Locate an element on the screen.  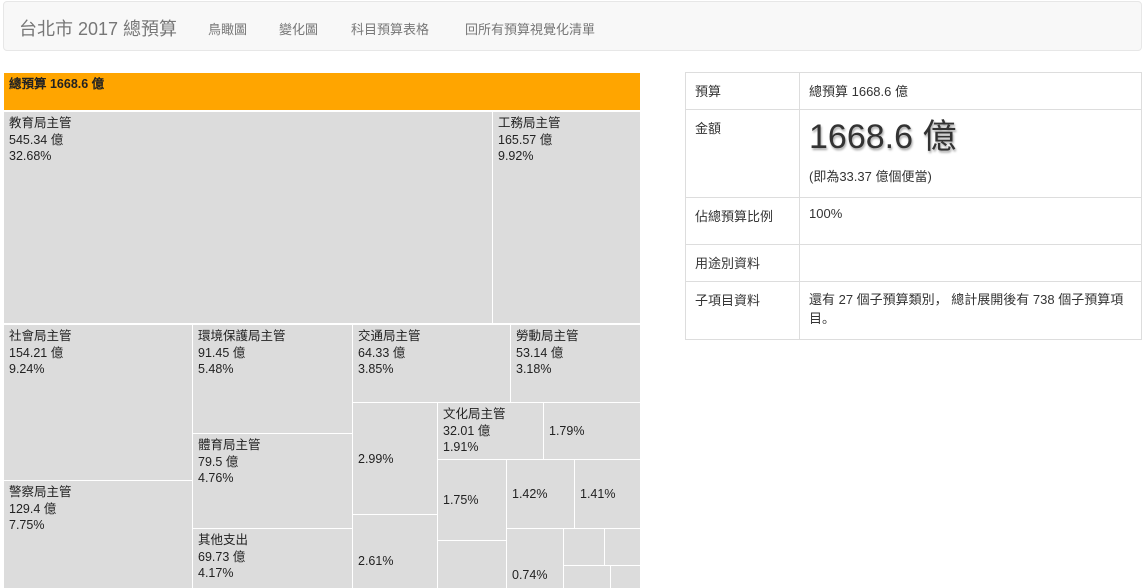
cell-amount: 91.45 億 is located at coordinates (222, 352).